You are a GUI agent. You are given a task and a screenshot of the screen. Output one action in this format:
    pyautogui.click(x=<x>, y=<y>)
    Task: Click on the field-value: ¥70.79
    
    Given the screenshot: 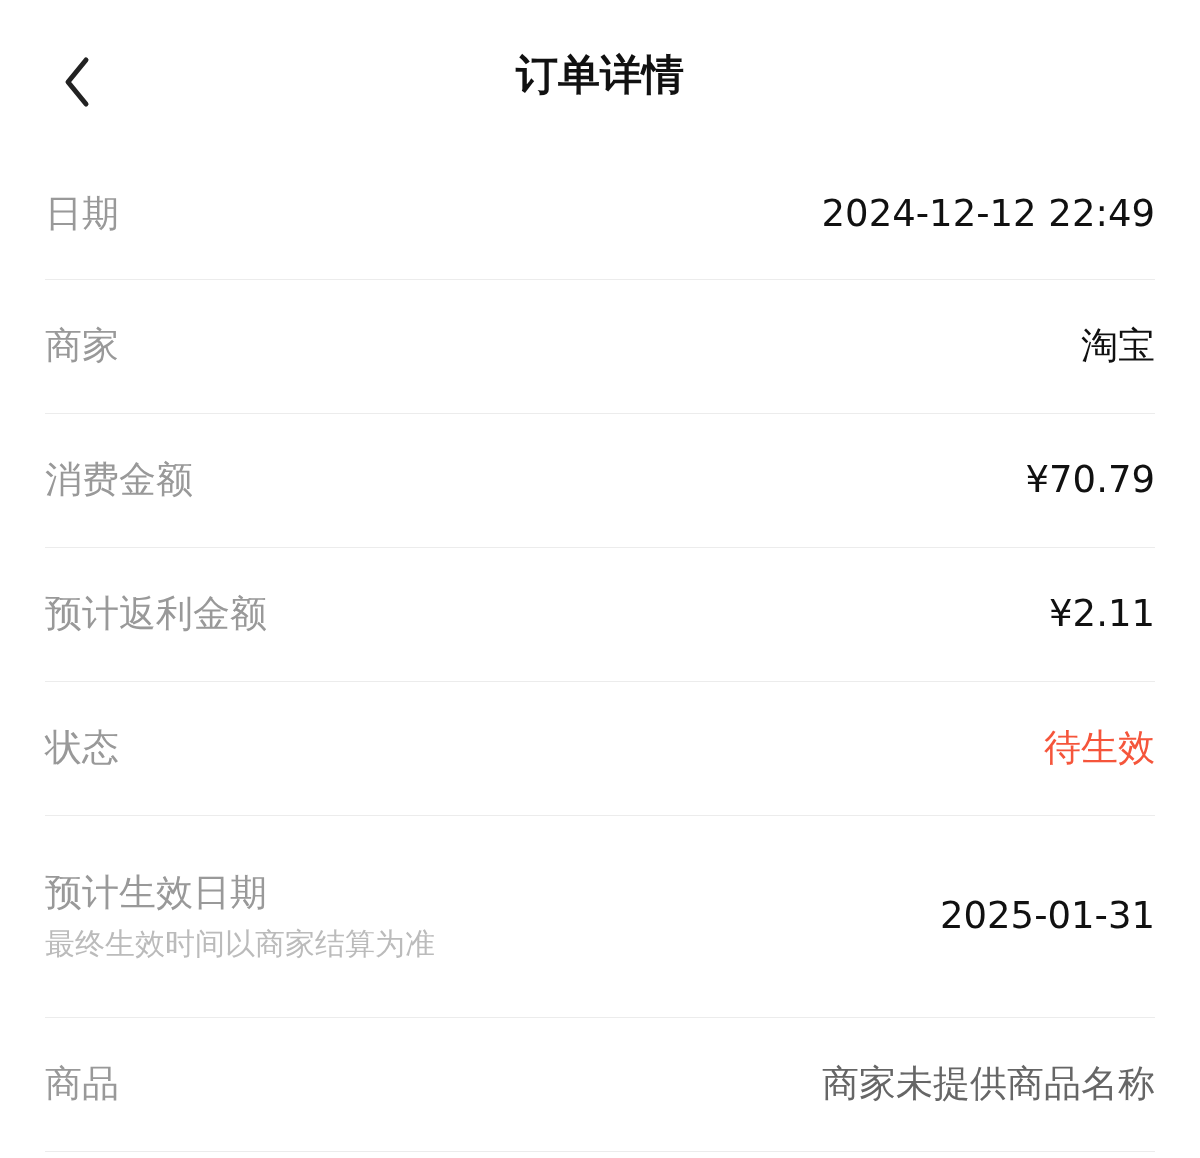 What is the action you would take?
    pyautogui.click(x=1090, y=480)
    